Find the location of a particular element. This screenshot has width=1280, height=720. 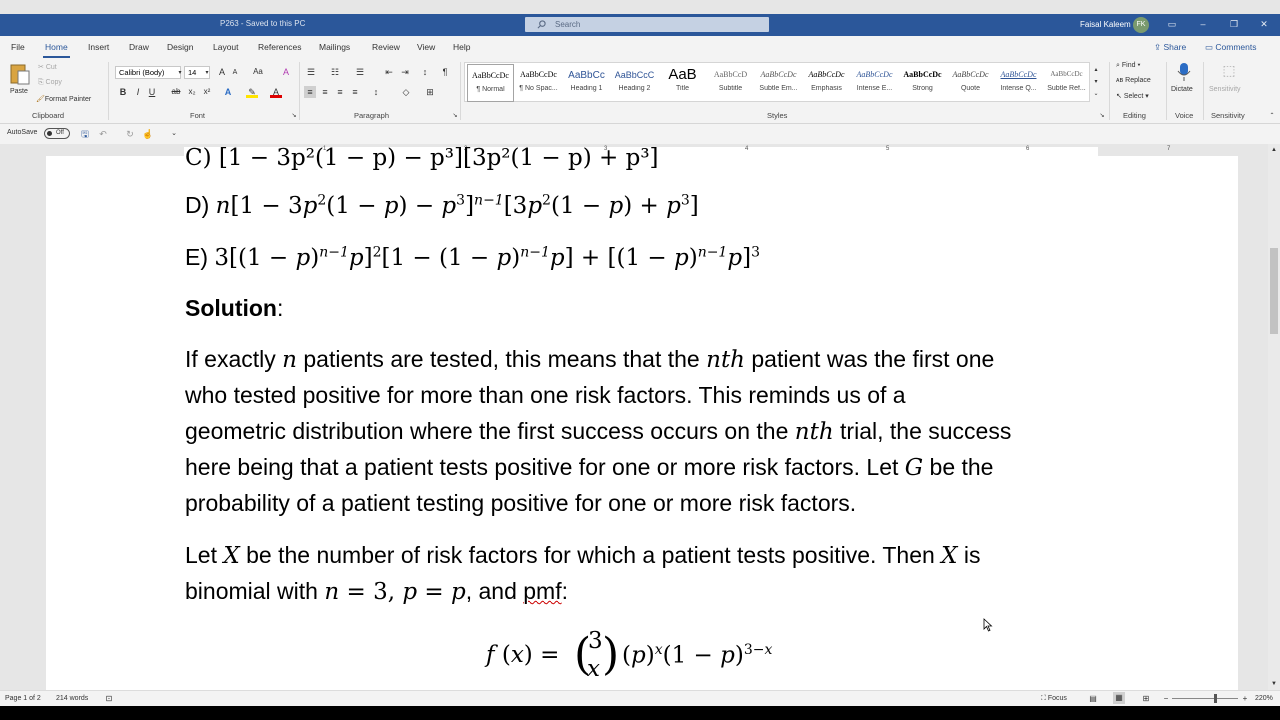

clear-formatting-icon: A is located at coordinates (286, 72).